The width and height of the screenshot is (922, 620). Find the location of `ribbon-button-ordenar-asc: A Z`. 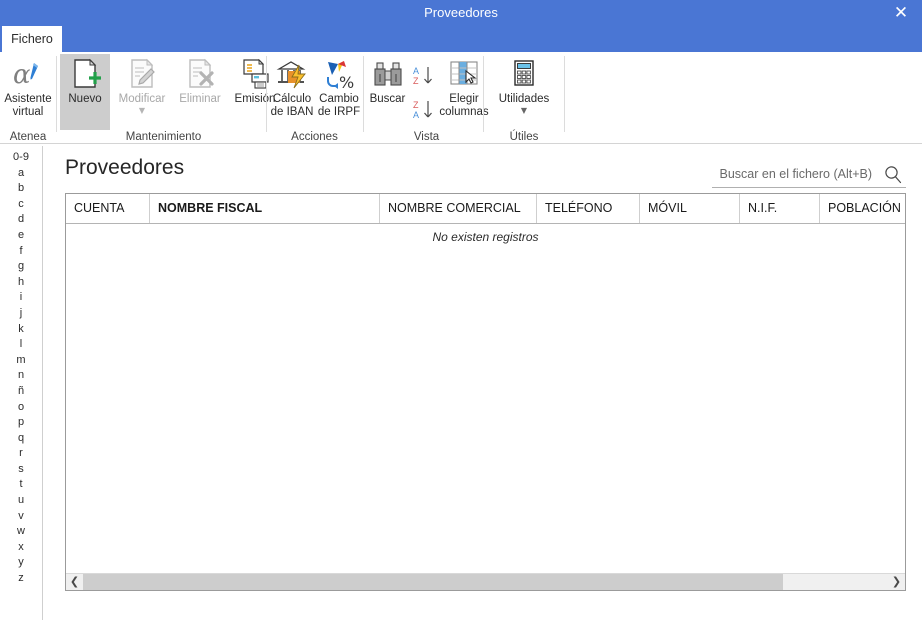

ribbon-button-ordenar-asc: A Z is located at coordinates (424, 74).